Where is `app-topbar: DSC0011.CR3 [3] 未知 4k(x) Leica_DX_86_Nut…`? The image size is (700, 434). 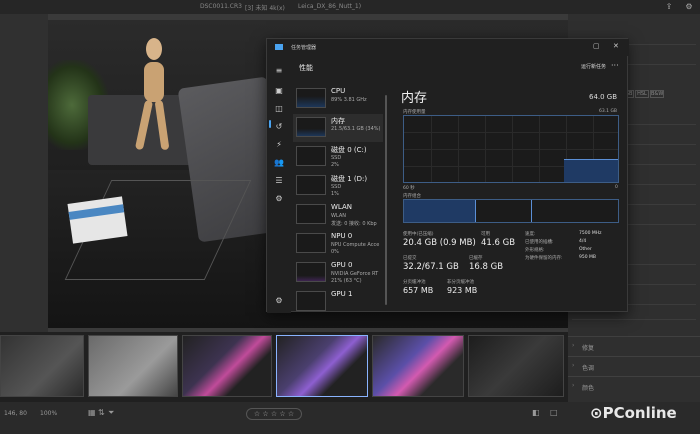 app-topbar: DSC0011.CR3 [3] 未知 4k(x) Leica_DX_86_Nut… is located at coordinates (350, 7).